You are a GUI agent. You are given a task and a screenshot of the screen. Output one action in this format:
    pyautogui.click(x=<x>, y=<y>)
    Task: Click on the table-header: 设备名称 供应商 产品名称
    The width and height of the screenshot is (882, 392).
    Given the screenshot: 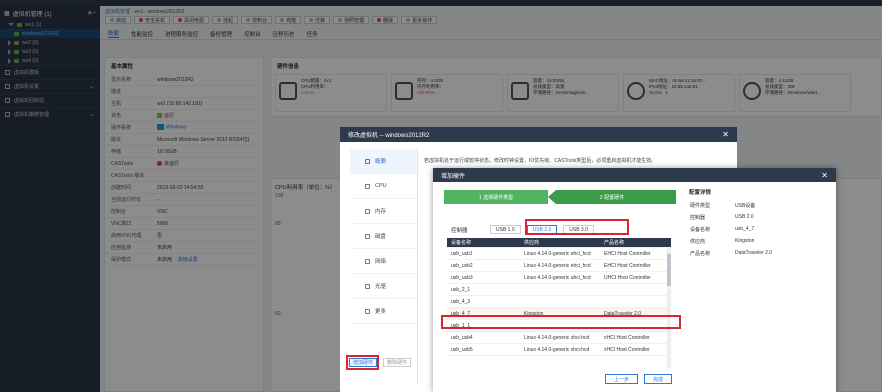 What is the action you would take?
    pyautogui.click(x=559, y=243)
    